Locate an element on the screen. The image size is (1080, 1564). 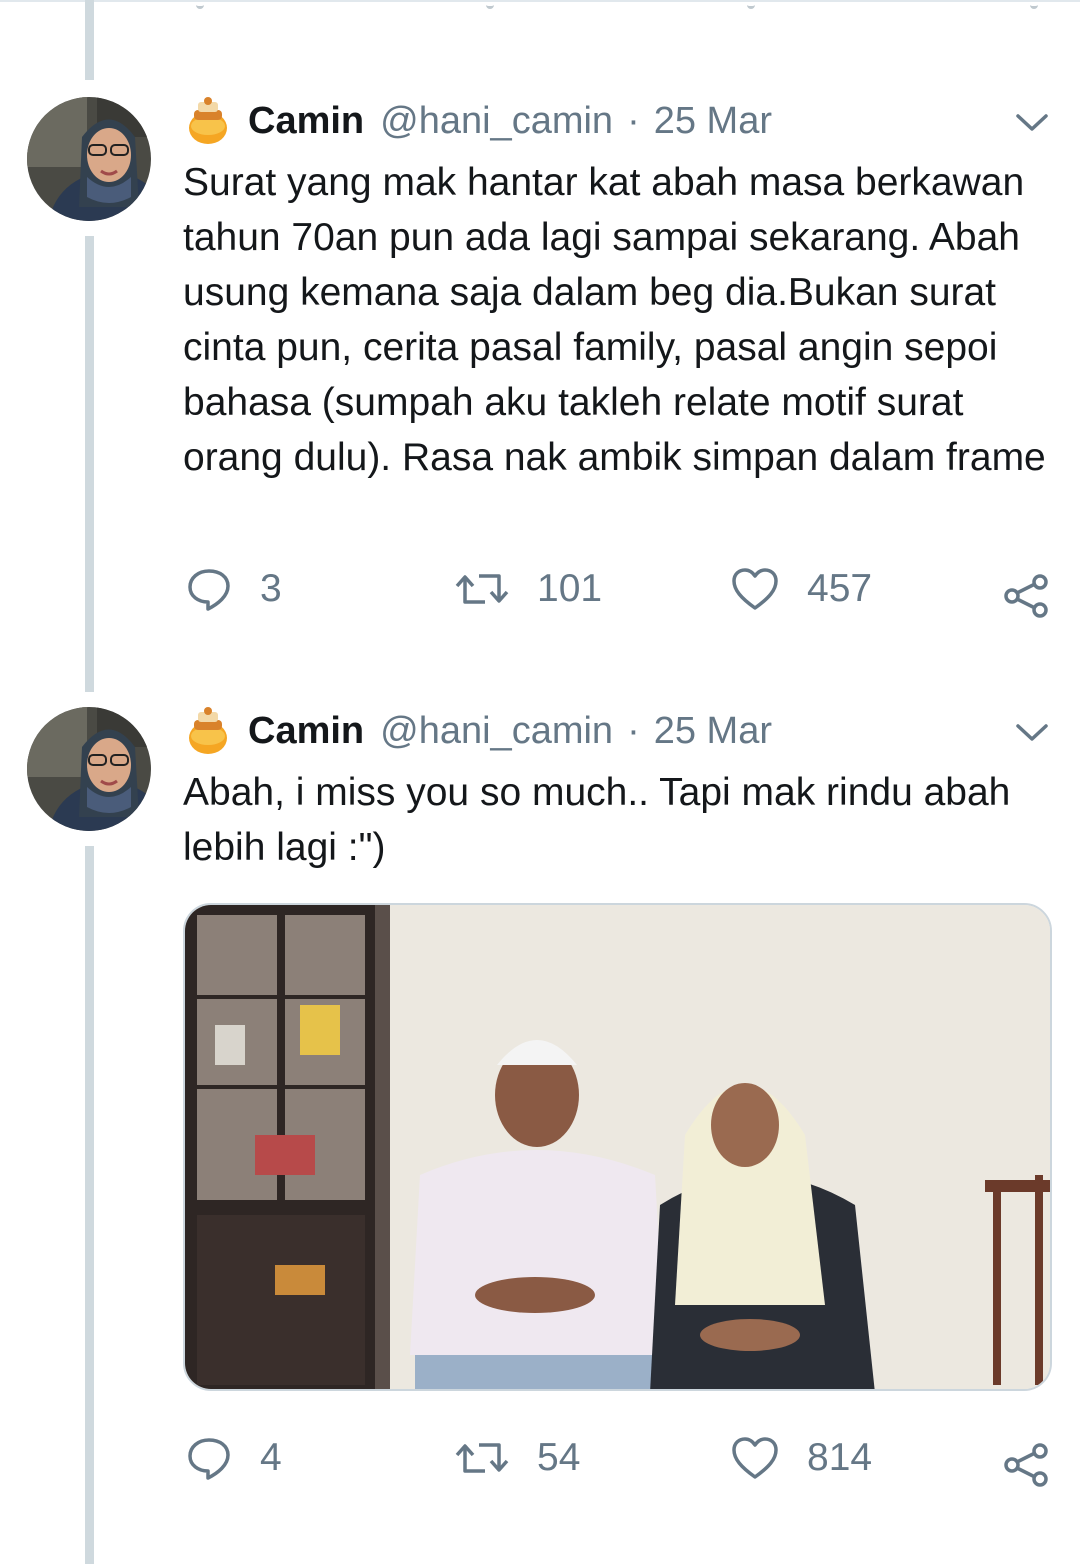
like-count: 457 is located at coordinates (840, 588).